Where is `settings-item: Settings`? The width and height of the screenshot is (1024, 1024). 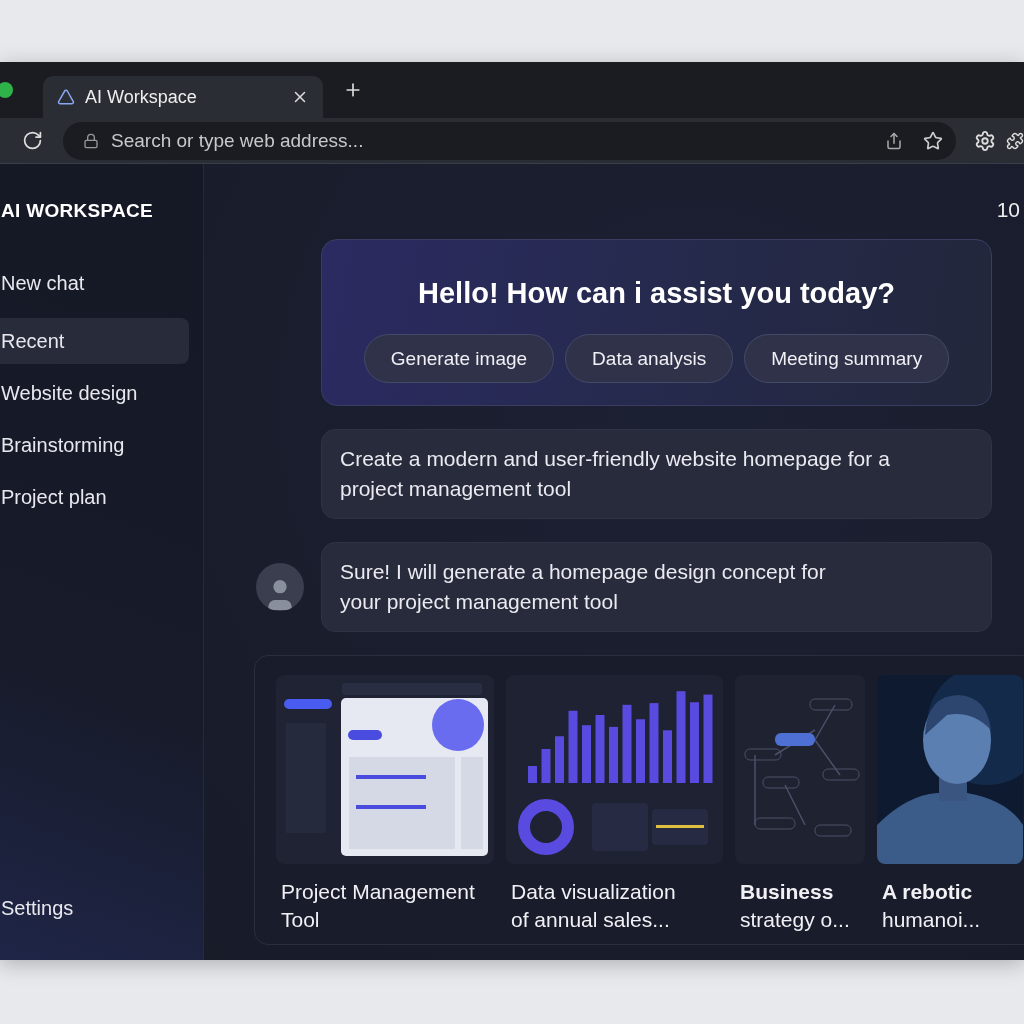
settings-item: Settings is located at coordinates (94, 908).